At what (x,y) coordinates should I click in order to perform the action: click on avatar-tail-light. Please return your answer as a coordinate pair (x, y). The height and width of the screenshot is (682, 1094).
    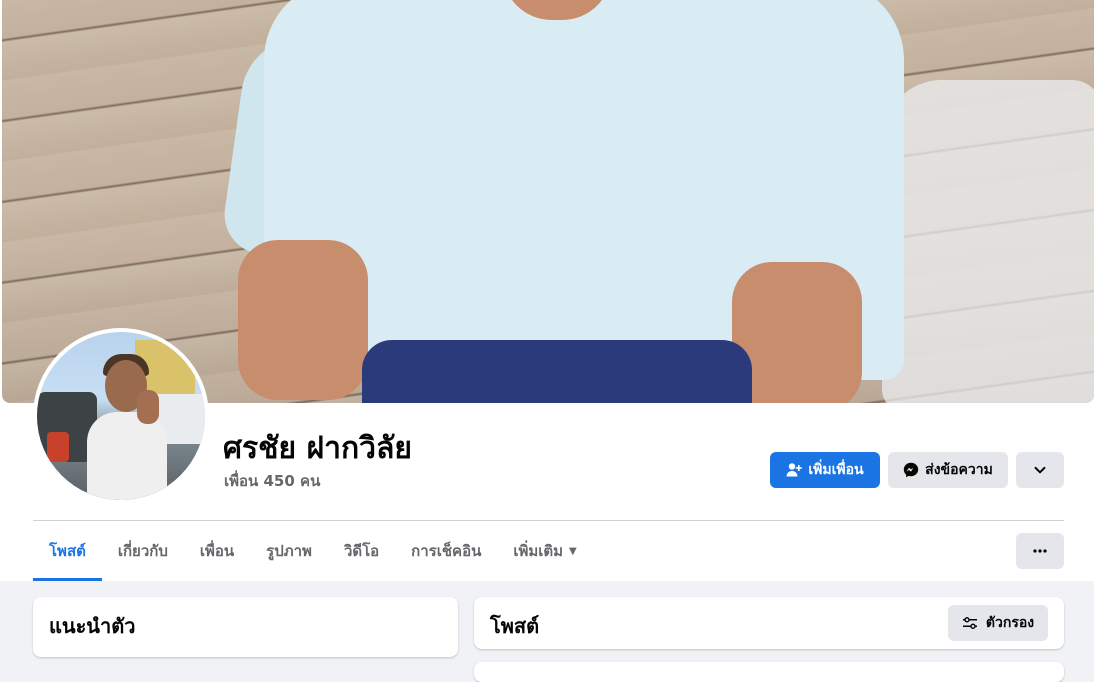
    Looking at the image, I should click on (58, 447).